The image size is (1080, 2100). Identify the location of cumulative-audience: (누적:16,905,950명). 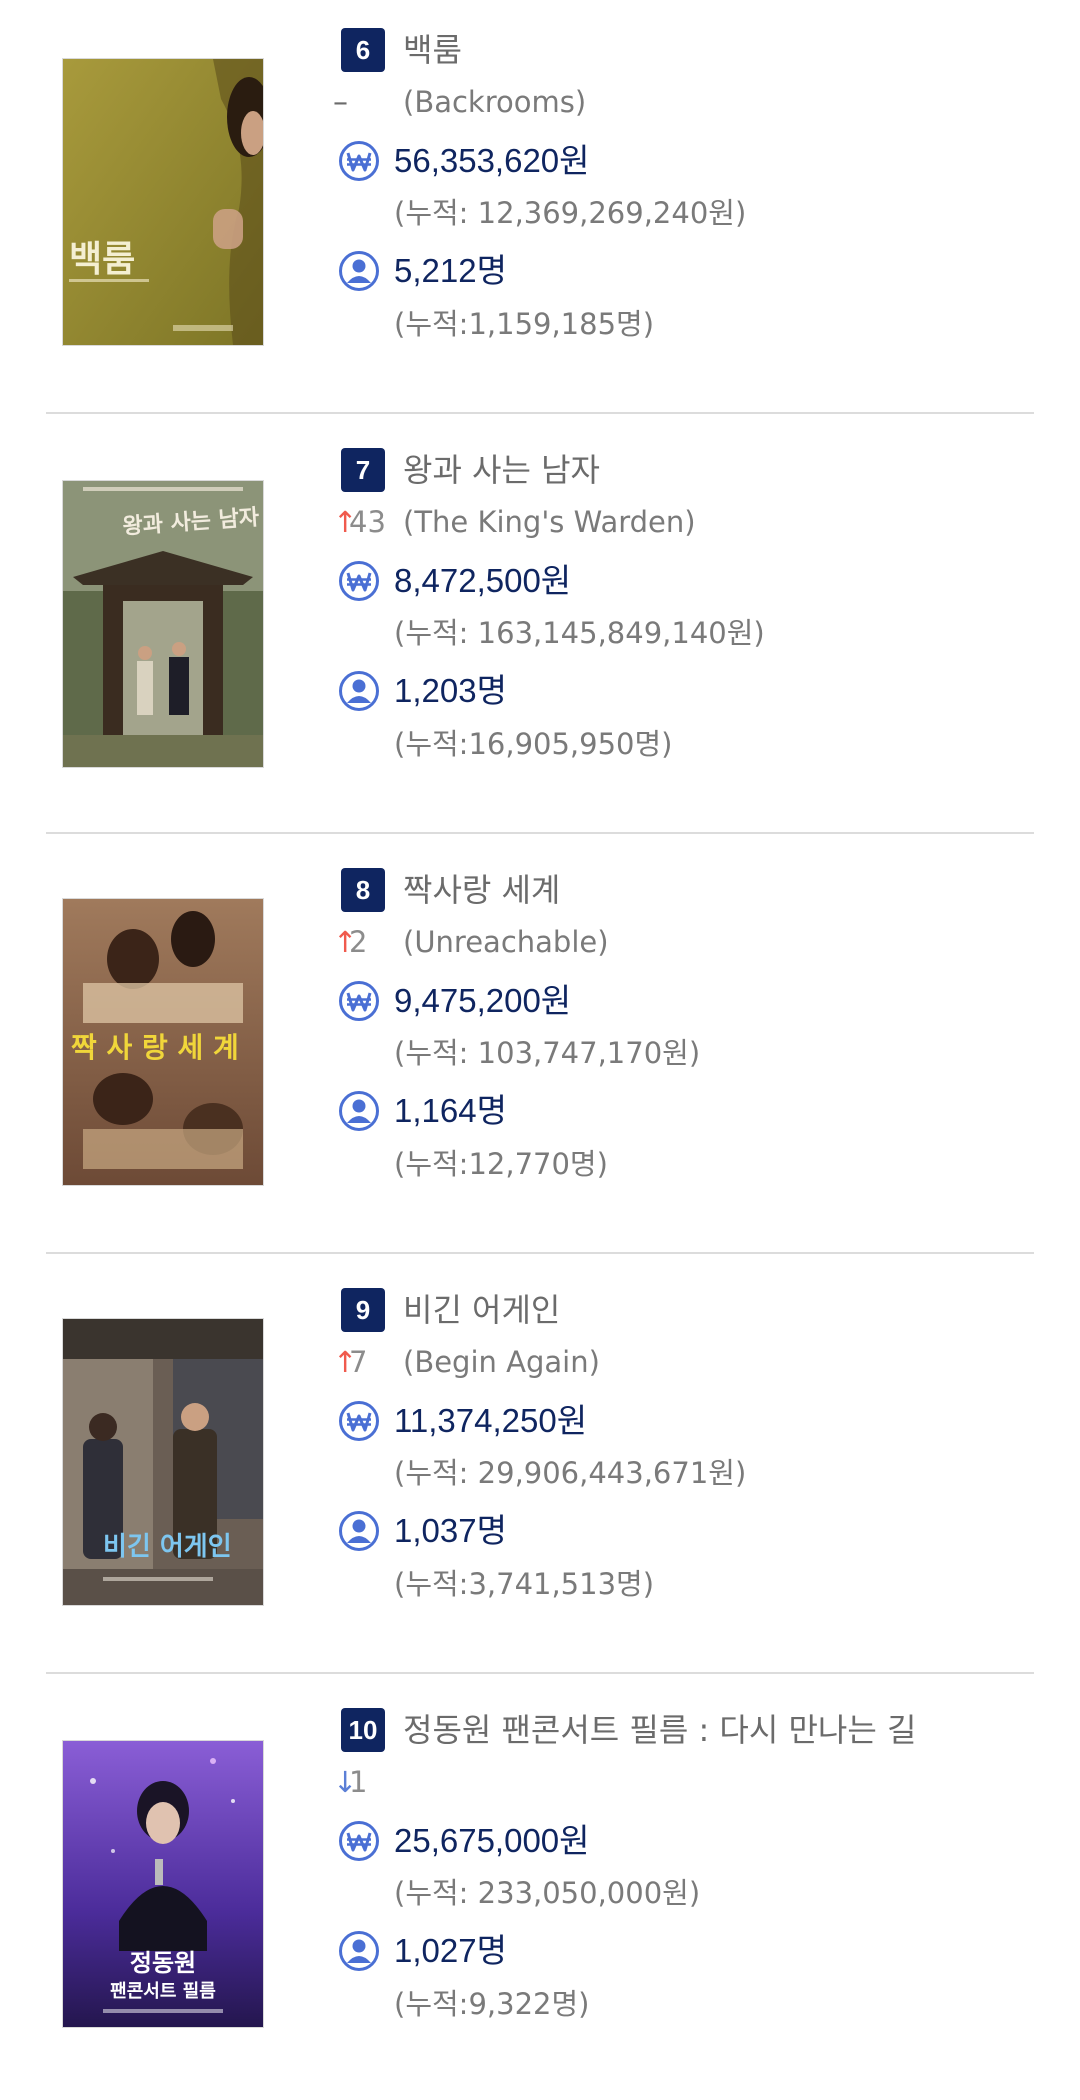
(533, 744).